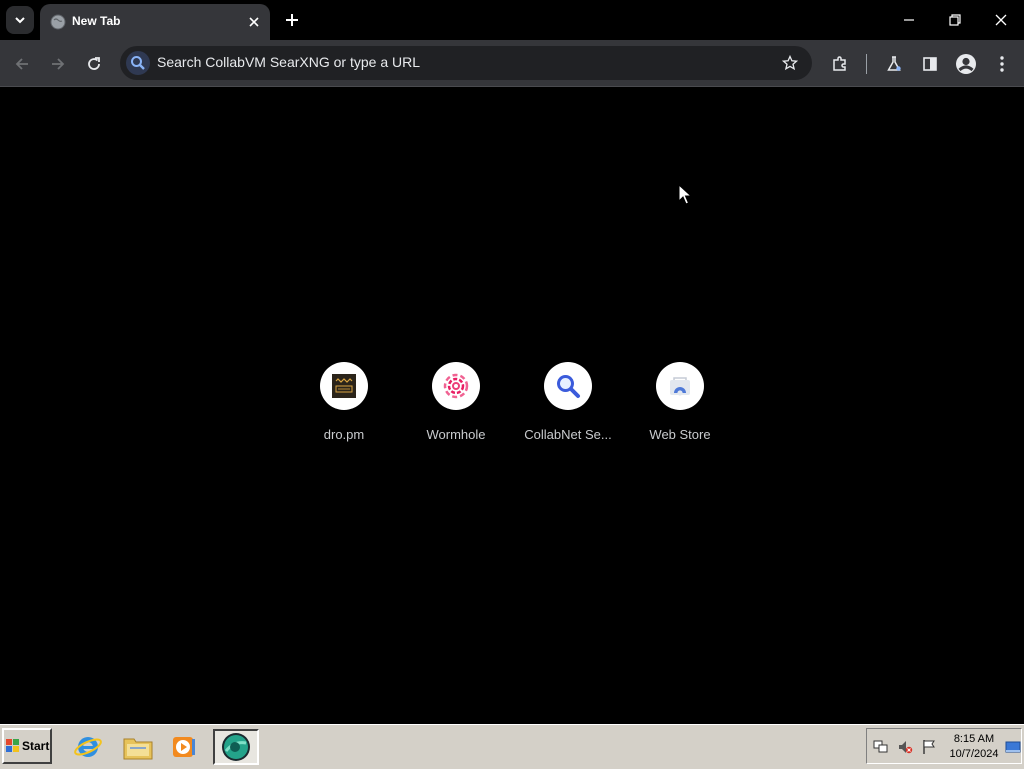 This screenshot has height=769, width=1024. I want to click on web-store-icon, so click(680, 386).